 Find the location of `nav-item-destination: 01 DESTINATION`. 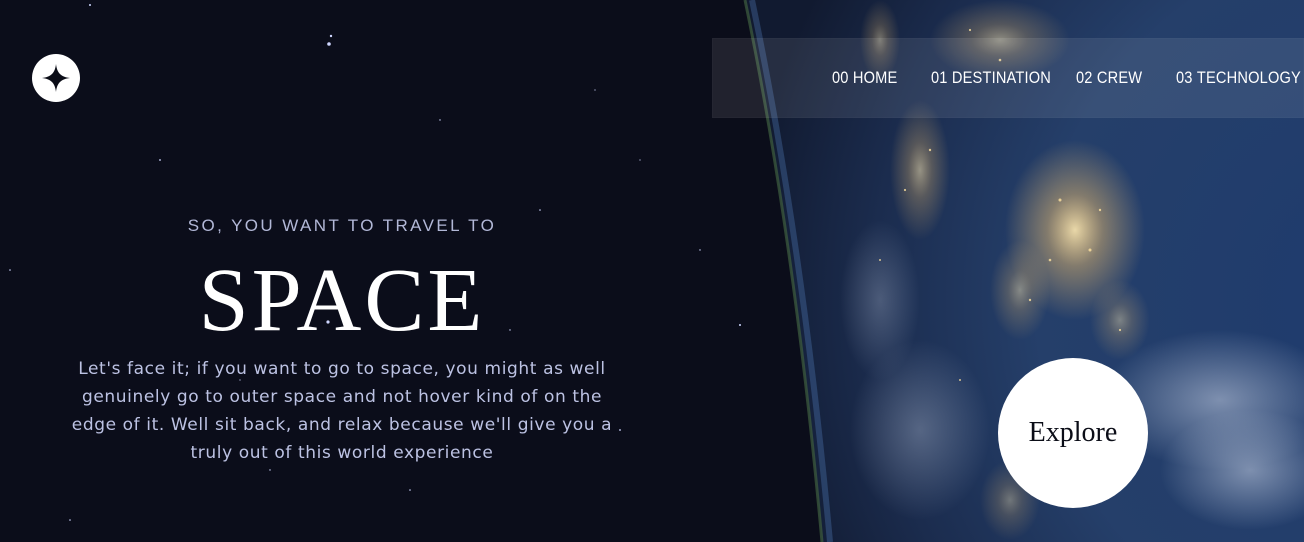

nav-item-destination: 01 DESTINATION is located at coordinates (991, 78).